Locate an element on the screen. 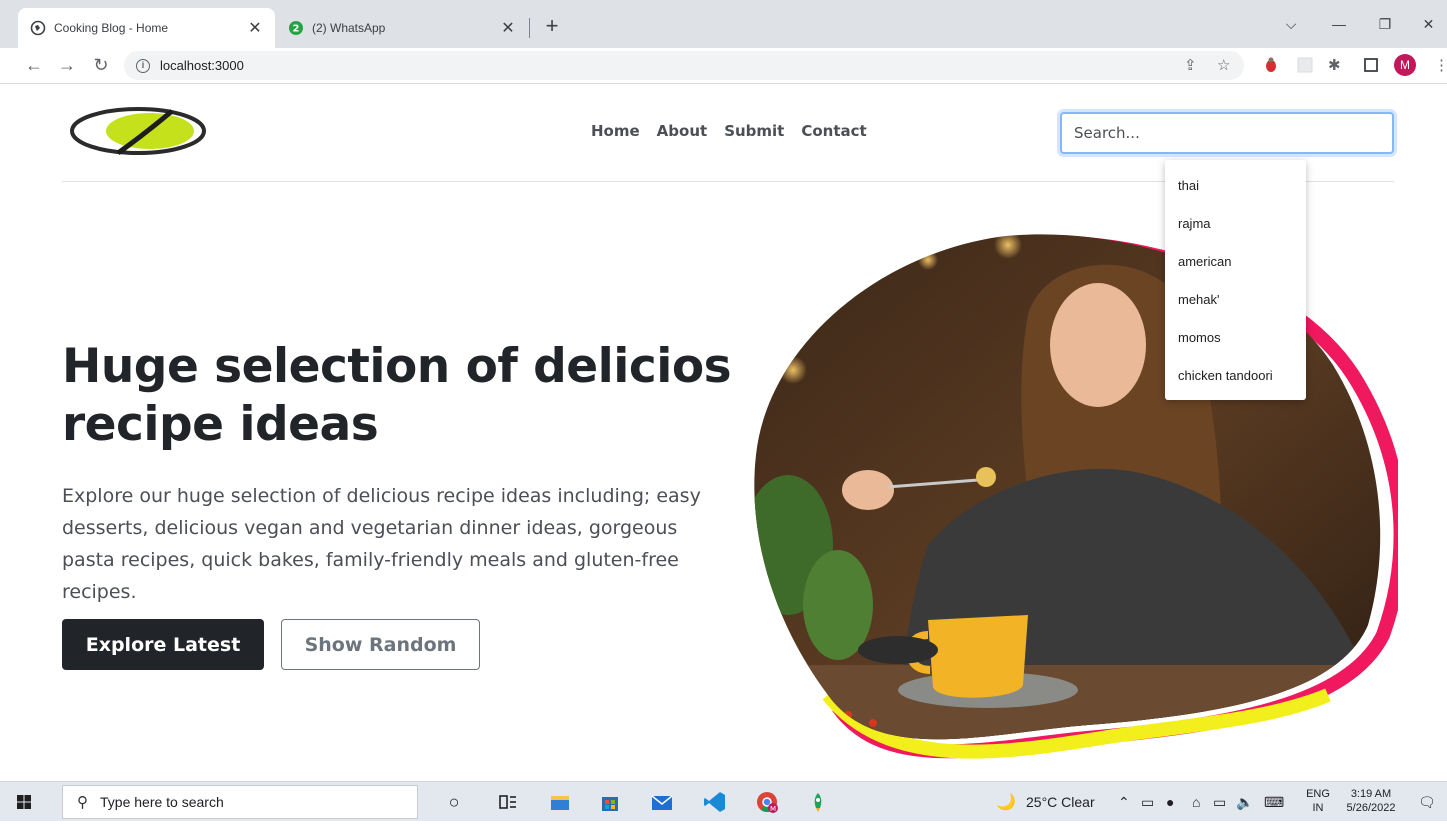  url-text: localhost:3000 is located at coordinates (202, 65).